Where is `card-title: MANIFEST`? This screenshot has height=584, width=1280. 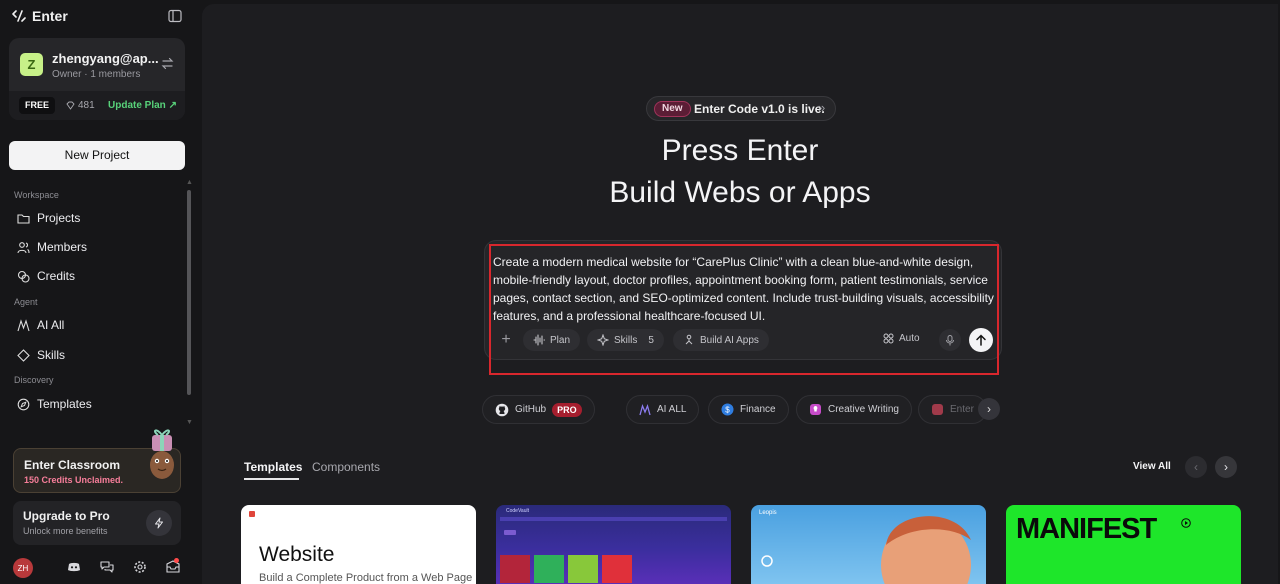
card-title: MANIFEST is located at coordinates (1086, 529).